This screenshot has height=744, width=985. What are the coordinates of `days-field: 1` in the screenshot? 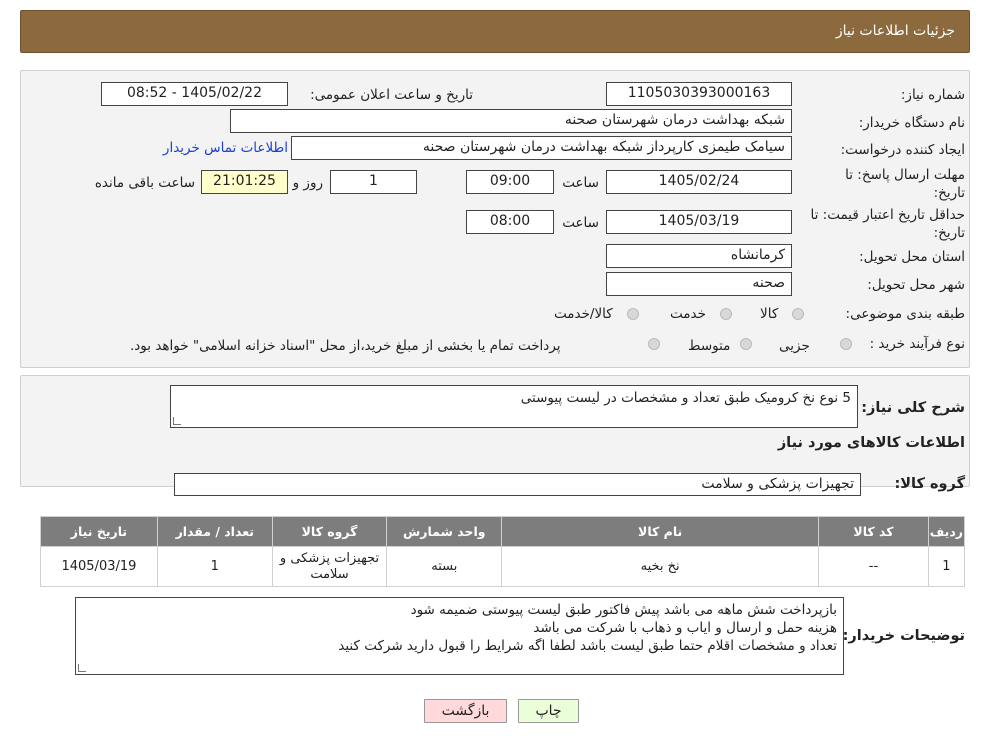 It's located at (373, 182).